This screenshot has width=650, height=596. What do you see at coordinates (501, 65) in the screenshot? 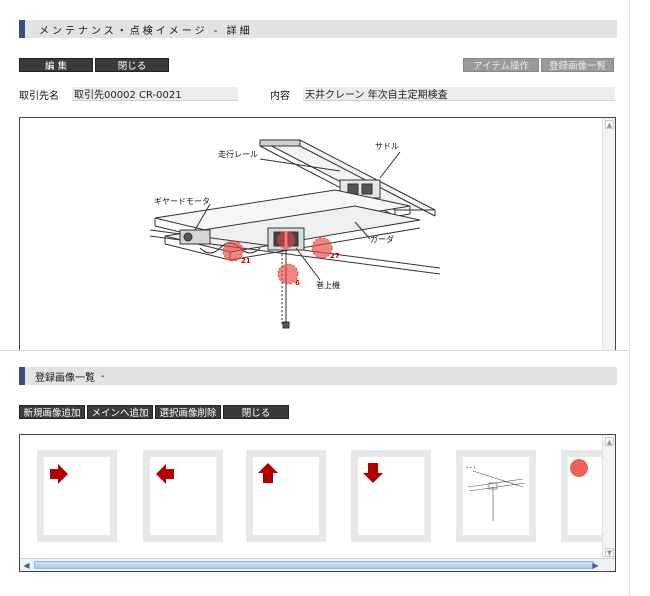
I see `item-ops-button: アイテム操作` at bounding box center [501, 65].